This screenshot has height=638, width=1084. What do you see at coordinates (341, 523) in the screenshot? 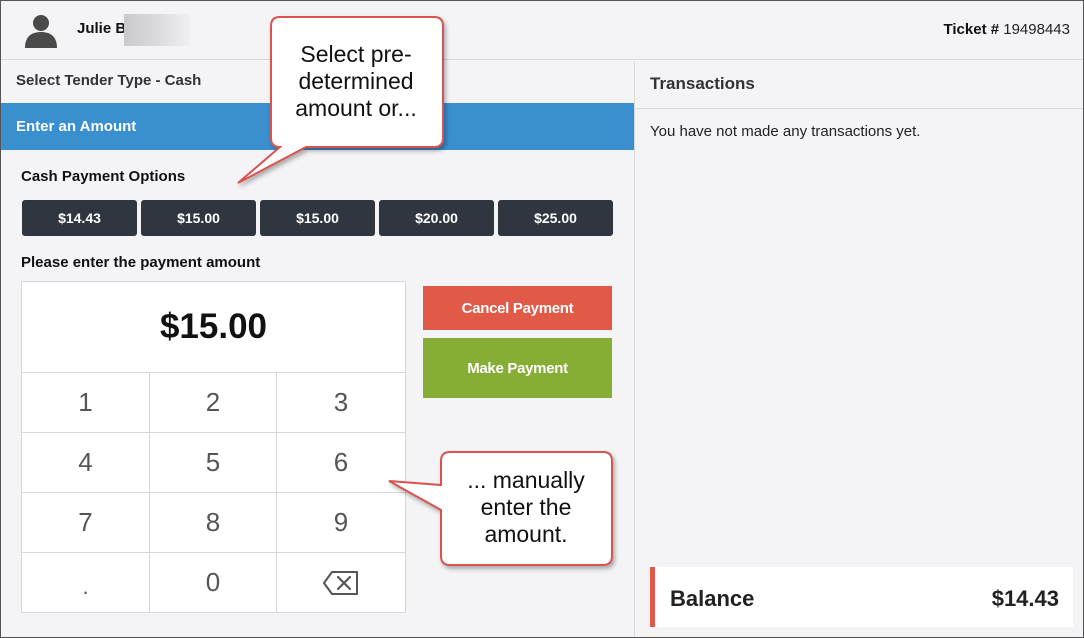
I see `key-9: 9` at bounding box center [341, 523].